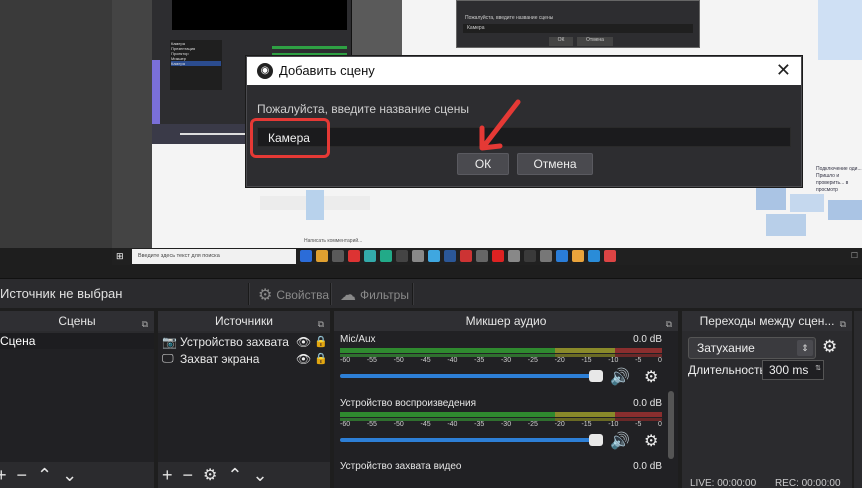 The width and height of the screenshot is (862, 488). I want to click on windows-start-icon: ⊞, so click(120, 256).